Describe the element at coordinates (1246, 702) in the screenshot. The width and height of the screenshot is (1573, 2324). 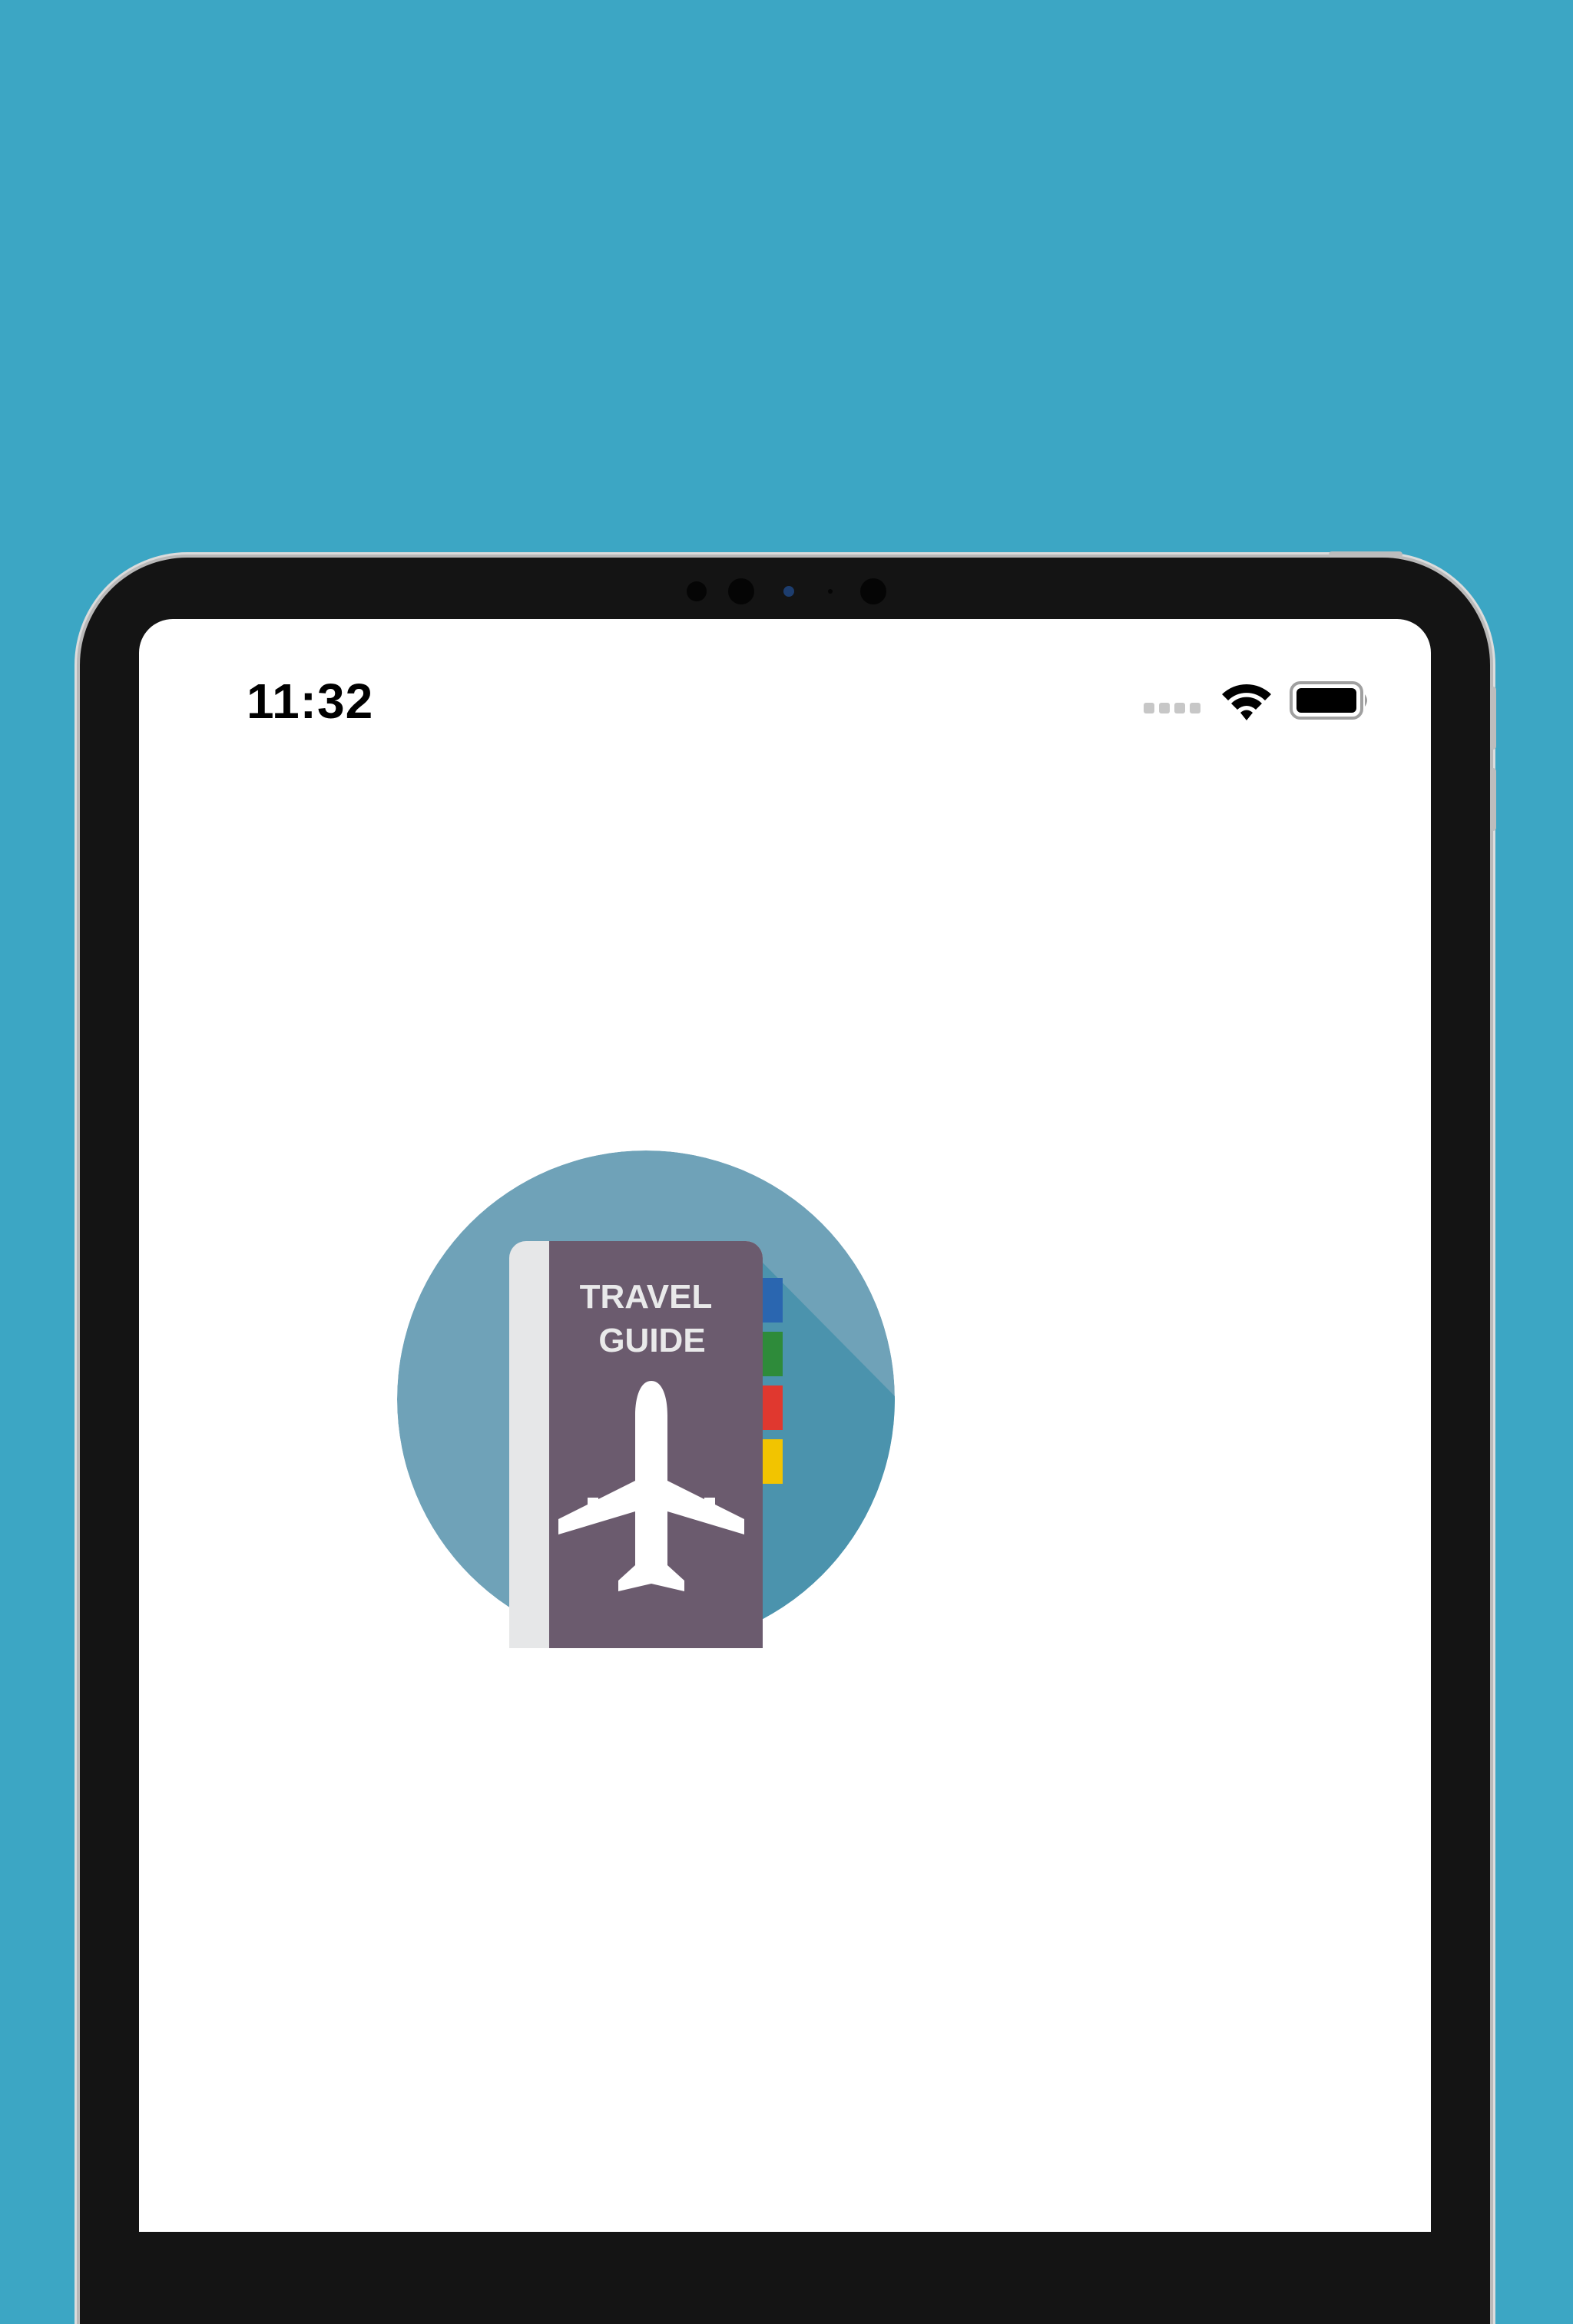
I see `wifi-icon` at that location.